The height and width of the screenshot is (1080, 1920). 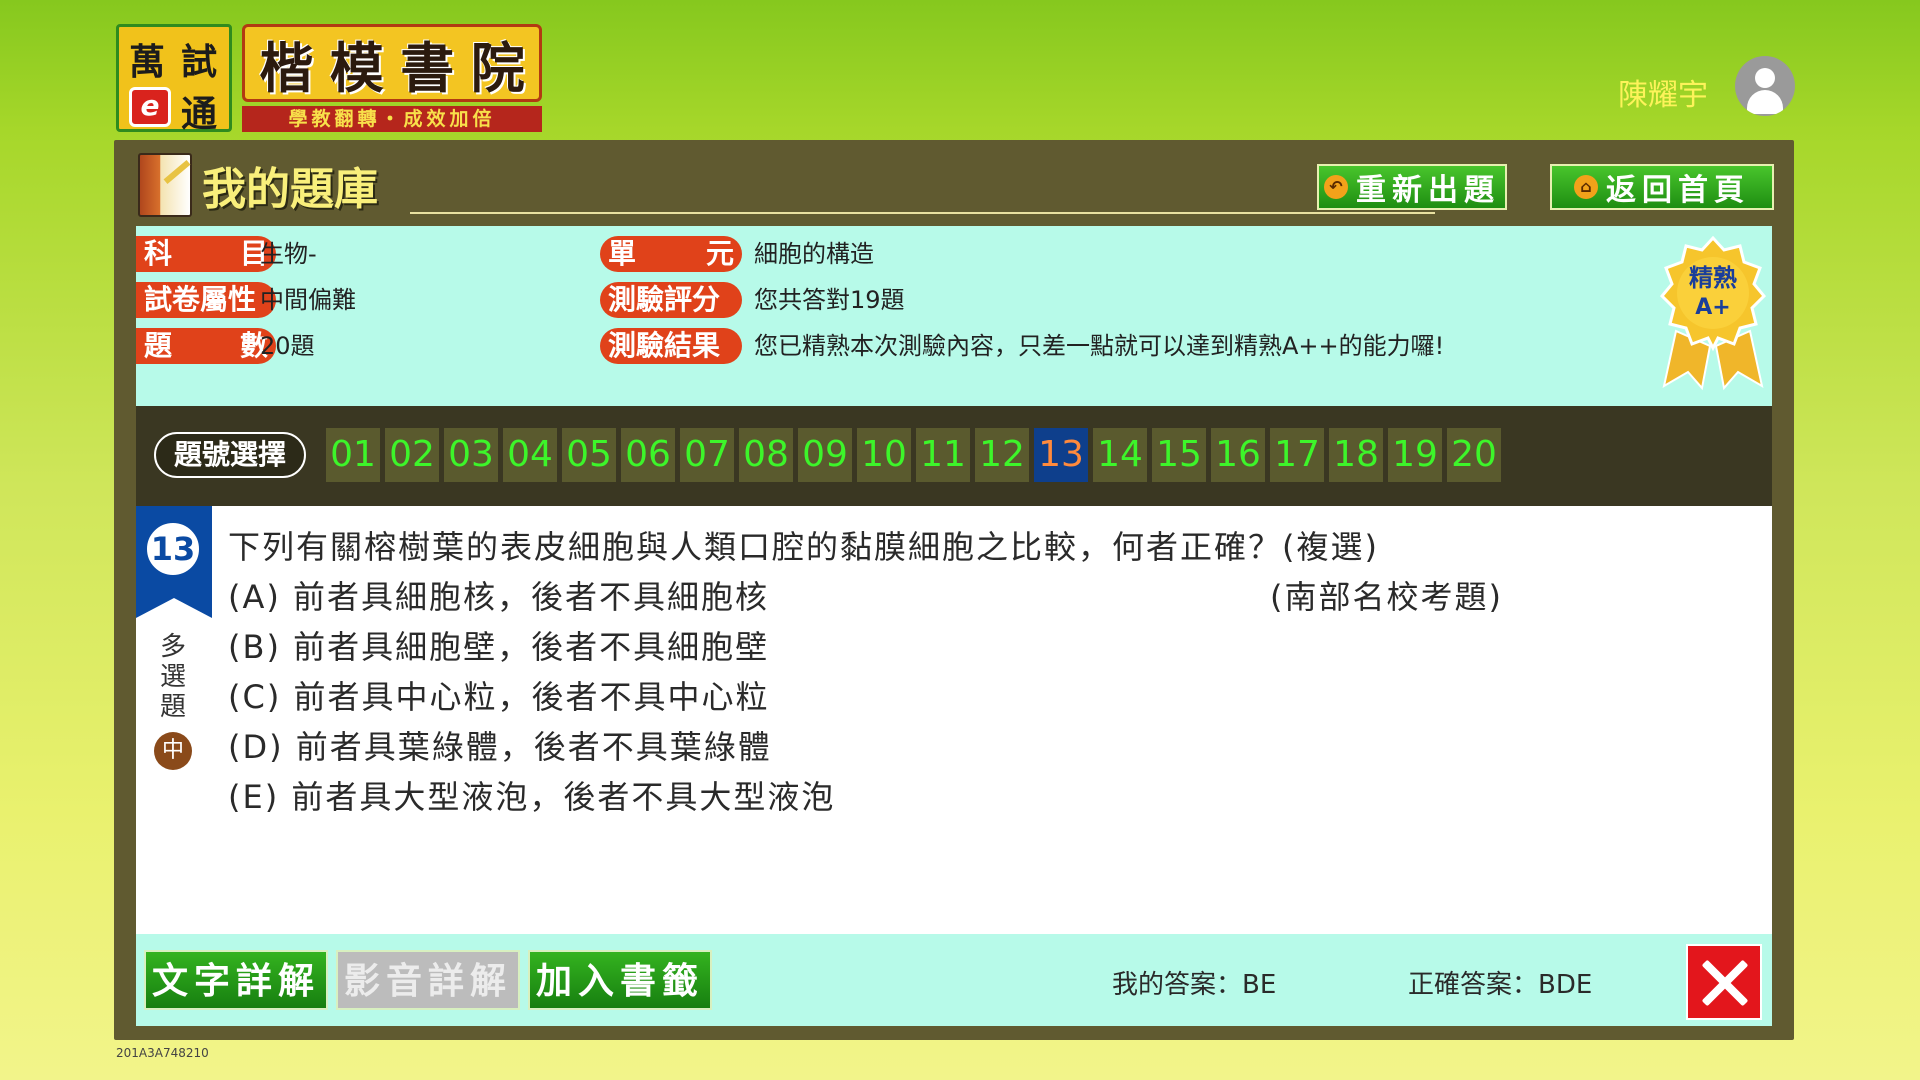 I want to click on tag-text: 測驗結果, so click(x=664, y=345).